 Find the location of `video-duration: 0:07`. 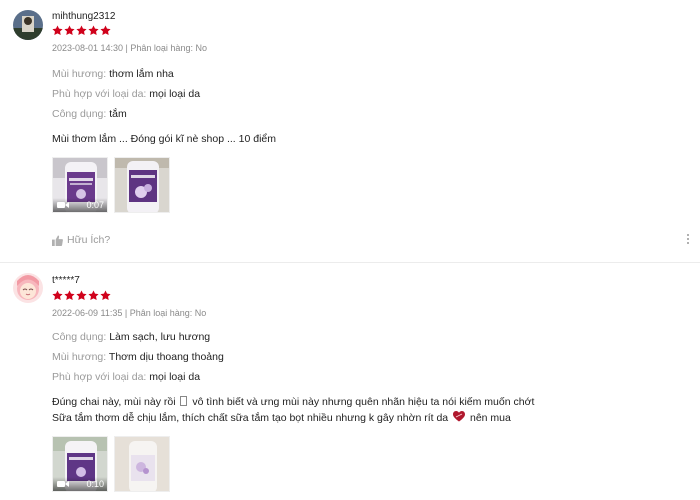

video-duration: 0:07 is located at coordinates (95, 205).